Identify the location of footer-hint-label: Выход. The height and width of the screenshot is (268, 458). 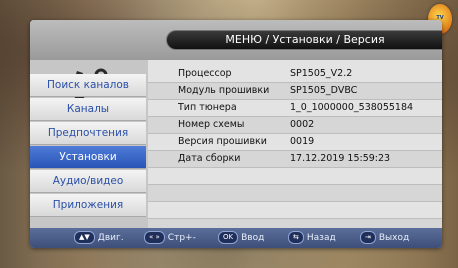
(394, 238).